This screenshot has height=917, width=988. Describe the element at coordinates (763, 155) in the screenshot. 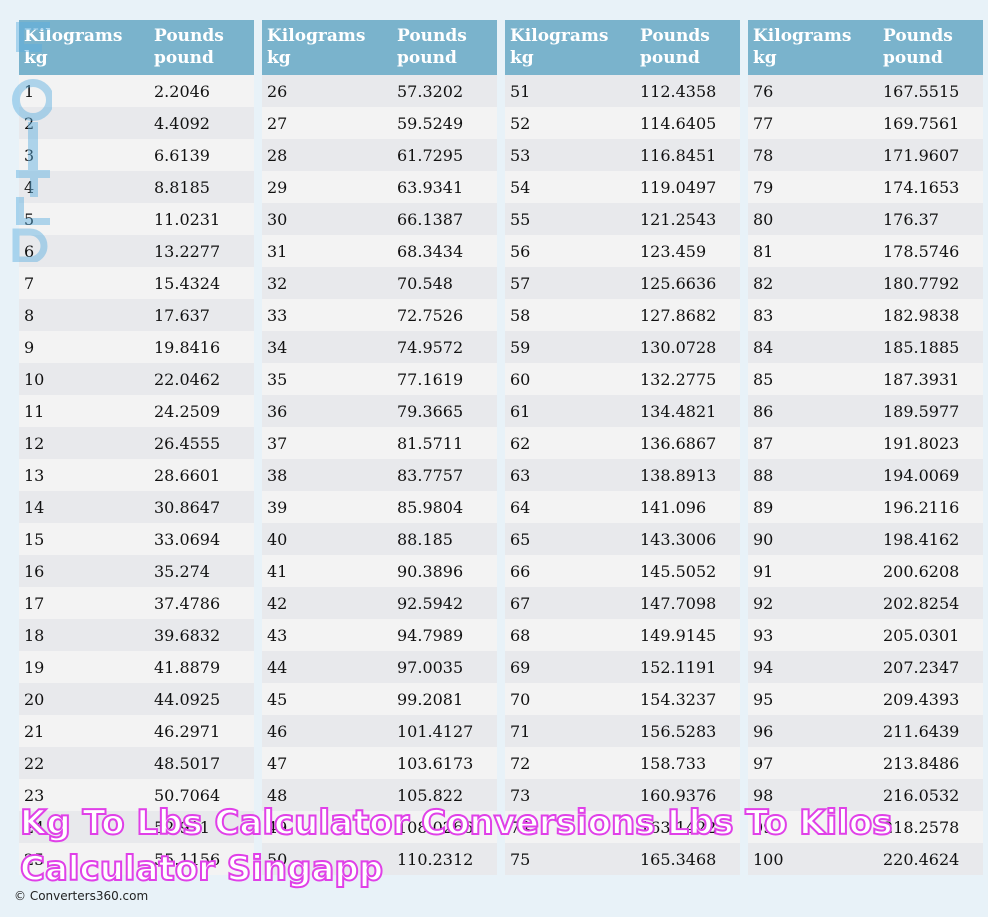

I see `kg-cell: 78` at that location.